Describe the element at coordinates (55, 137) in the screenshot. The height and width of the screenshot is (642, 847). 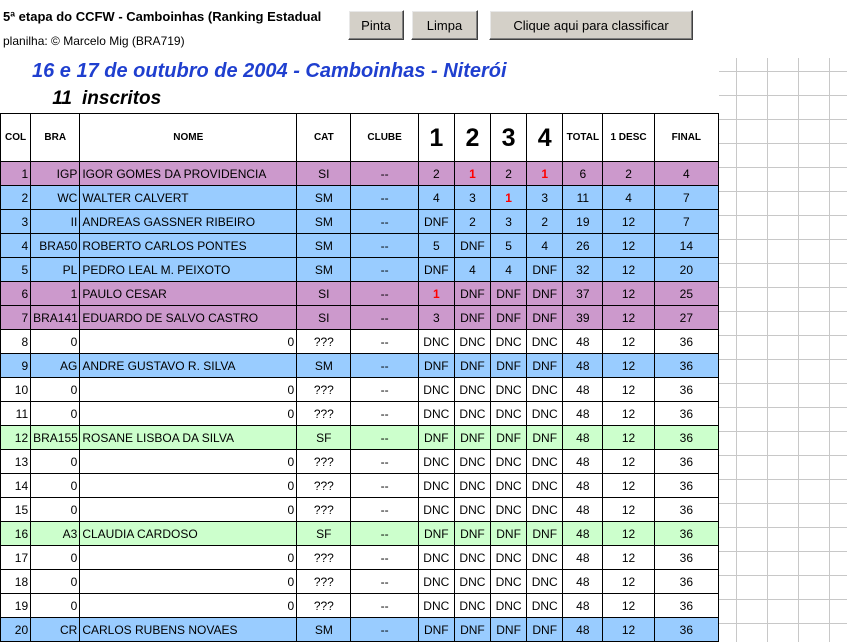
I see `header-bra: BRA` at that location.